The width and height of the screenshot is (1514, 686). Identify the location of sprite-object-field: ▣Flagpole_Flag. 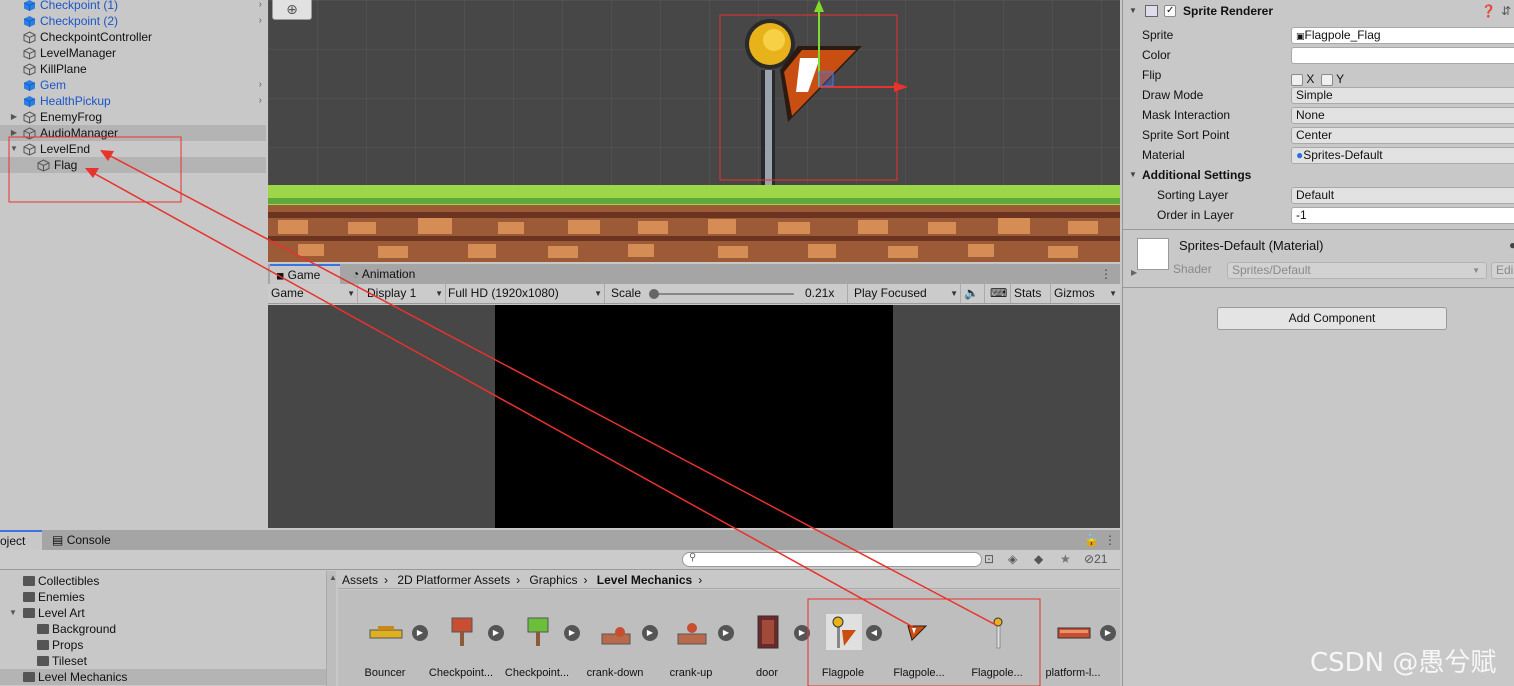
(1402, 35).